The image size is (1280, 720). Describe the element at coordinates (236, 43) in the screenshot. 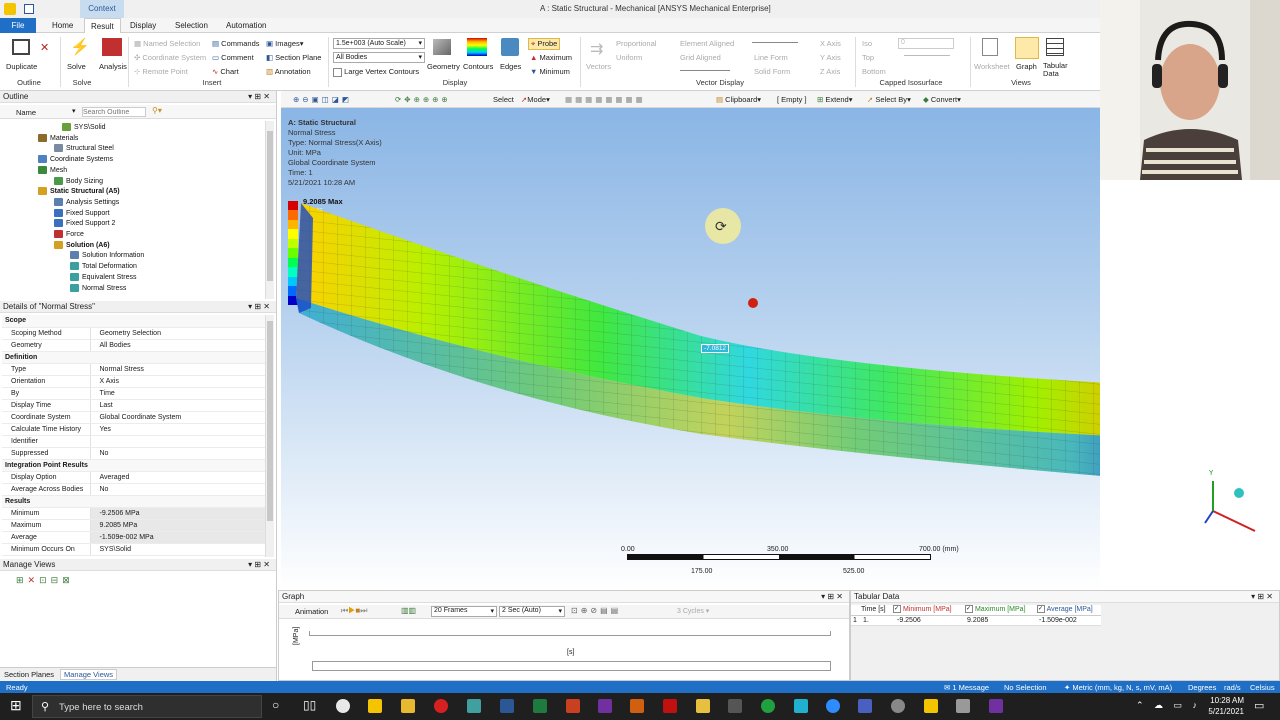

I see `commands-button: ▤ Commands` at that location.